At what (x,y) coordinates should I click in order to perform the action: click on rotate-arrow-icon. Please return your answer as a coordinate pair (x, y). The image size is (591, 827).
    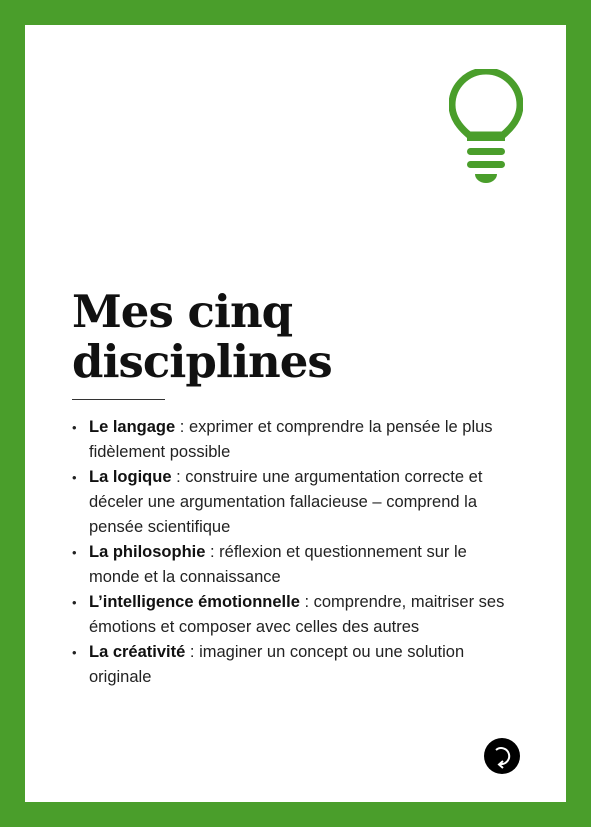
    Looking at the image, I should click on (503, 758).